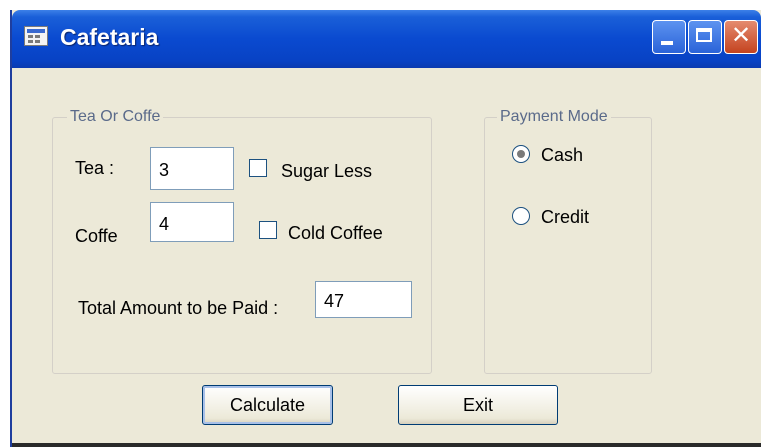 Image resolution: width=761 pixels, height=447 pixels. I want to click on total-amount-input, so click(363, 299).